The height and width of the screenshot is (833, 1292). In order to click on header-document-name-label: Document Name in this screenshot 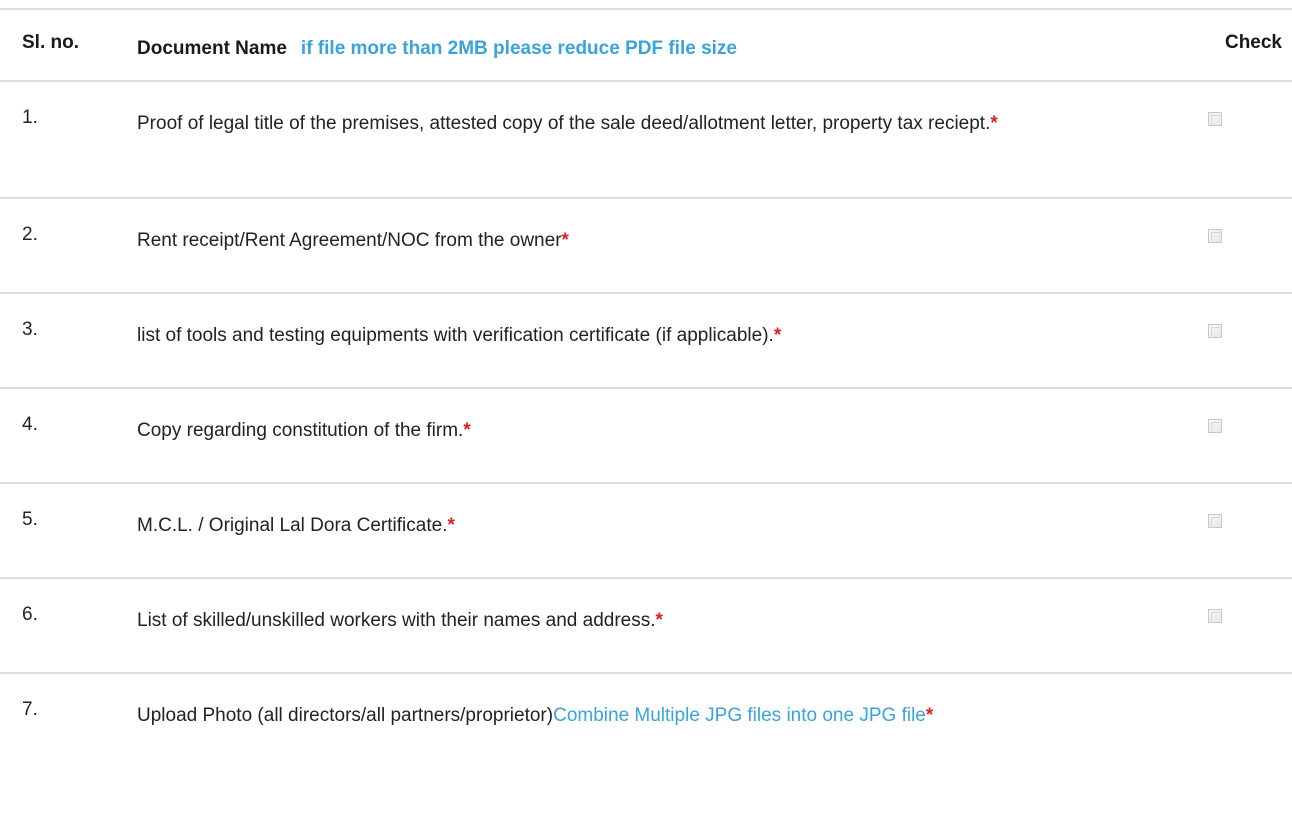, I will do `click(212, 48)`.